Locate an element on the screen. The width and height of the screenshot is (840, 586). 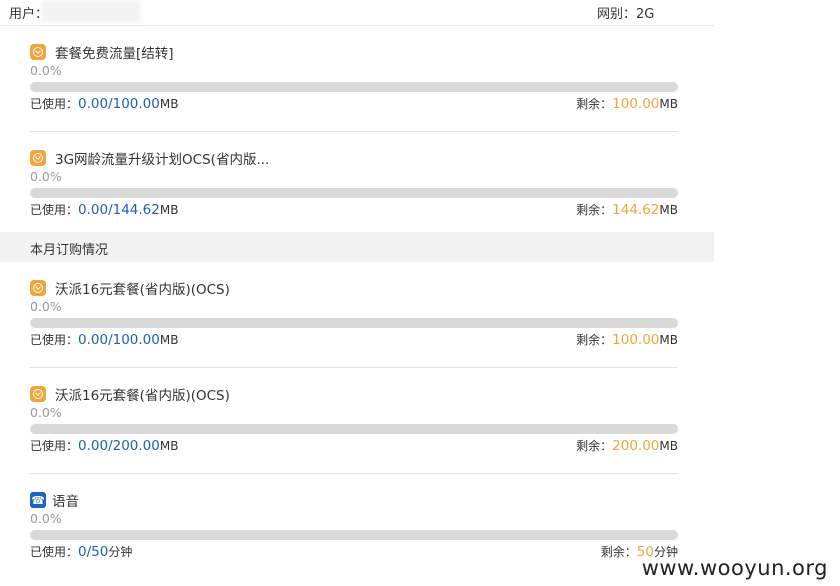
used-amount: 已使用：0/50分钟 is located at coordinates (81, 552).